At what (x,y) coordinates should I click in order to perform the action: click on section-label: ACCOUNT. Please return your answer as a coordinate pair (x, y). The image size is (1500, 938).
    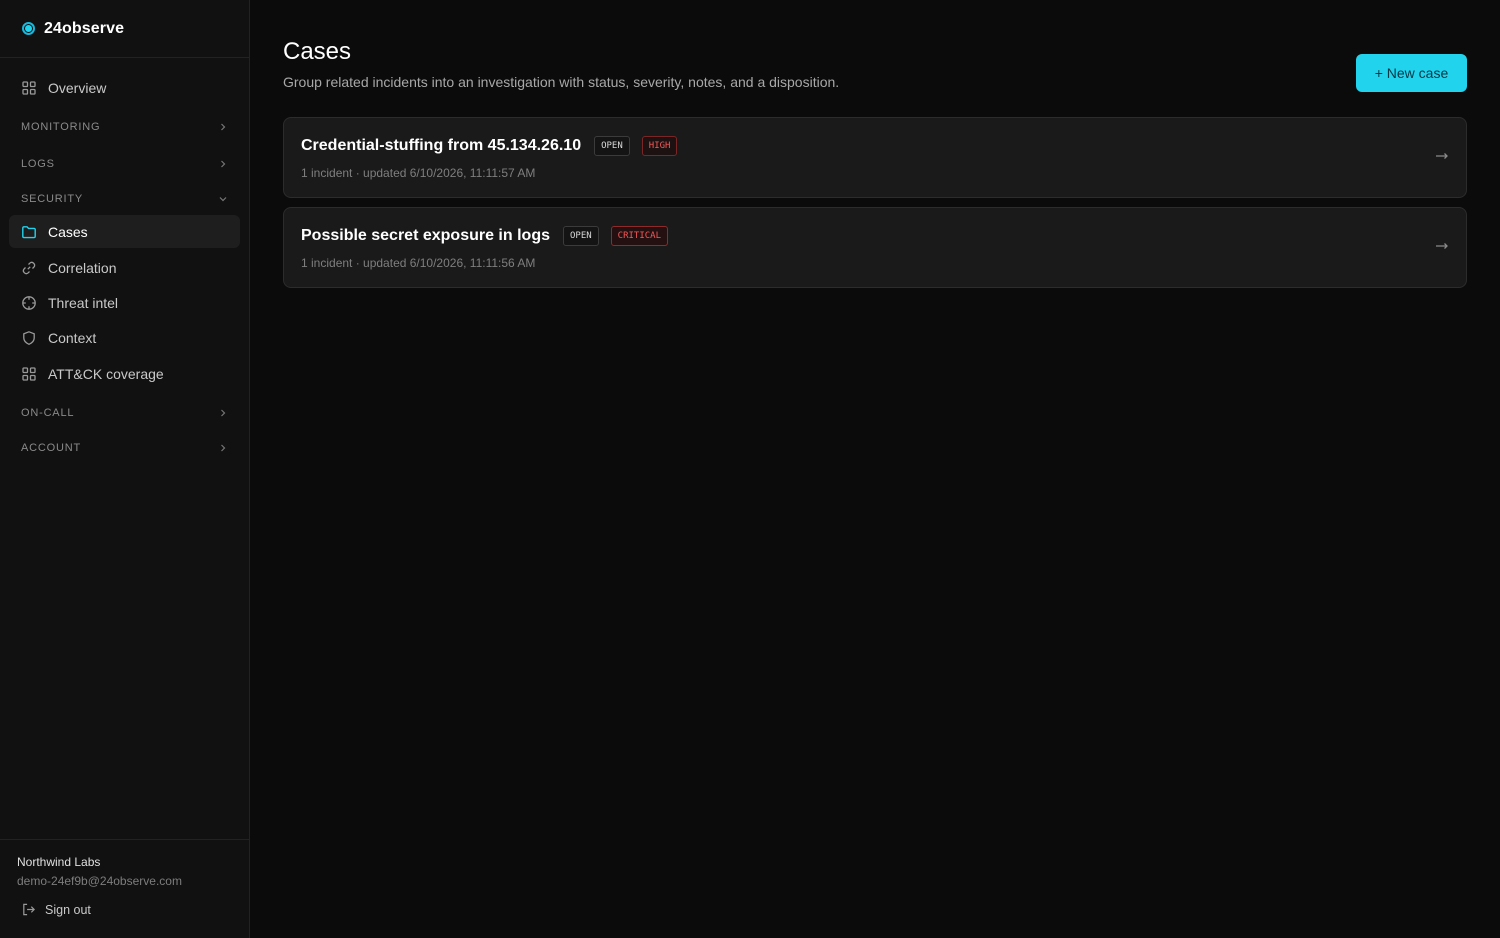
    Looking at the image, I should click on (51, 448).